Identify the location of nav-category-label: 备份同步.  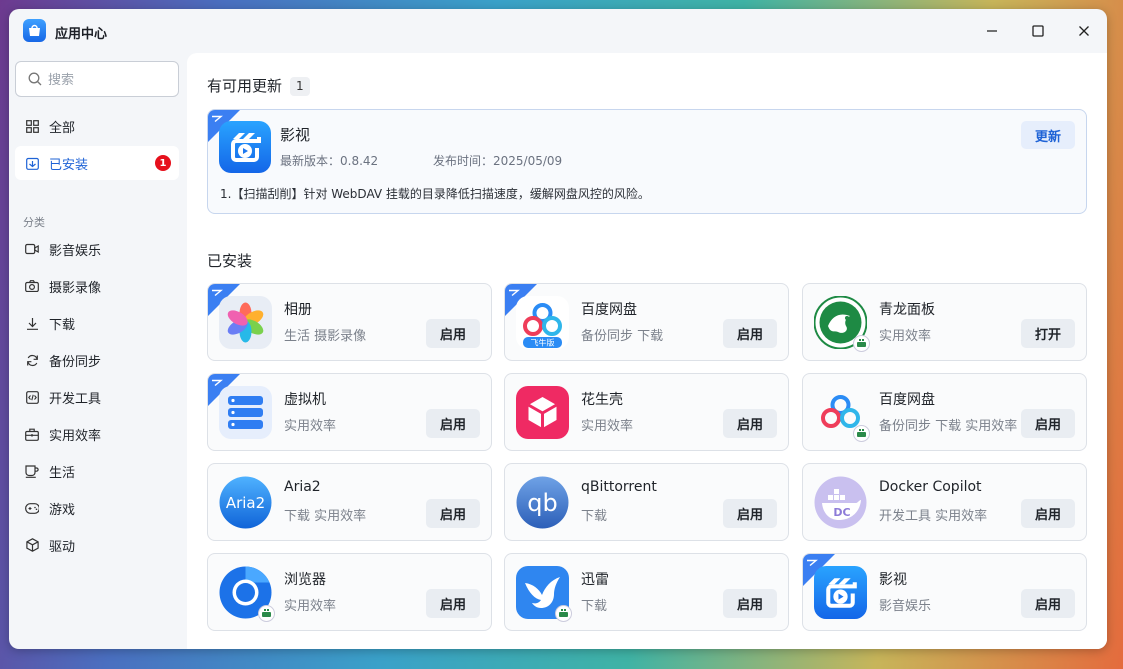
(75, 362).